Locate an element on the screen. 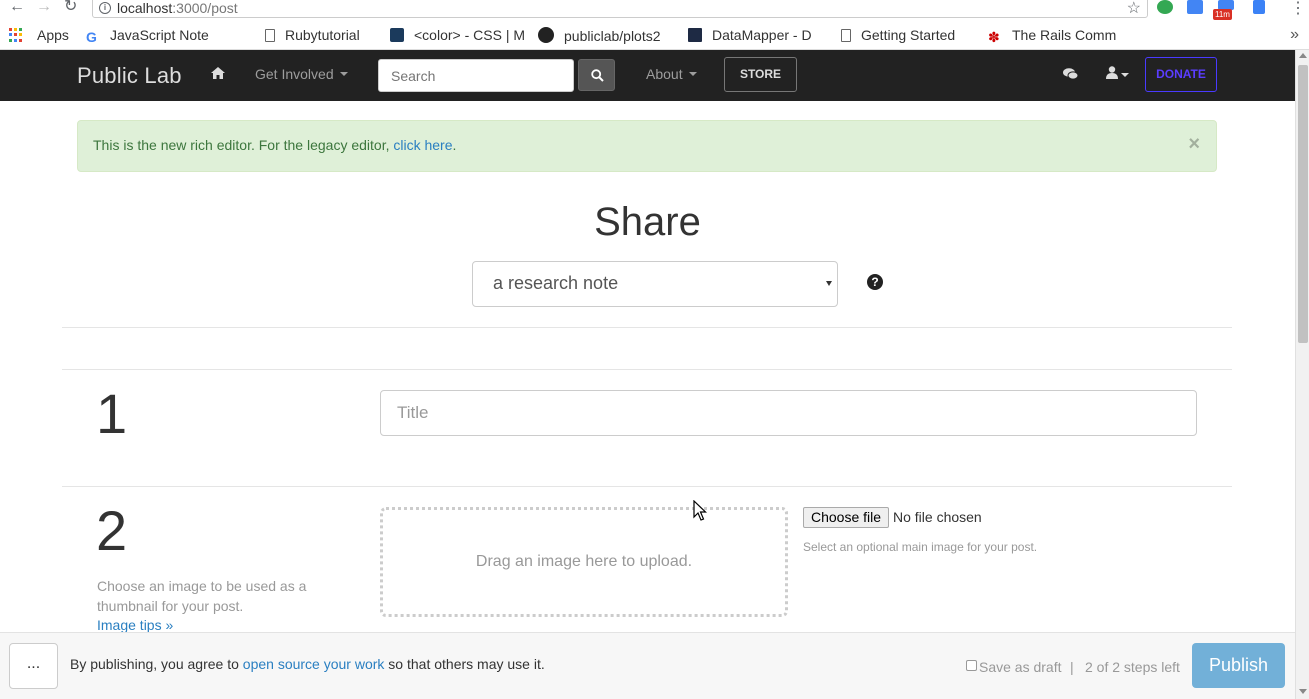 The height and width of the screenshot is (699, 1309). github-icon is located at coordinates (546, 35).